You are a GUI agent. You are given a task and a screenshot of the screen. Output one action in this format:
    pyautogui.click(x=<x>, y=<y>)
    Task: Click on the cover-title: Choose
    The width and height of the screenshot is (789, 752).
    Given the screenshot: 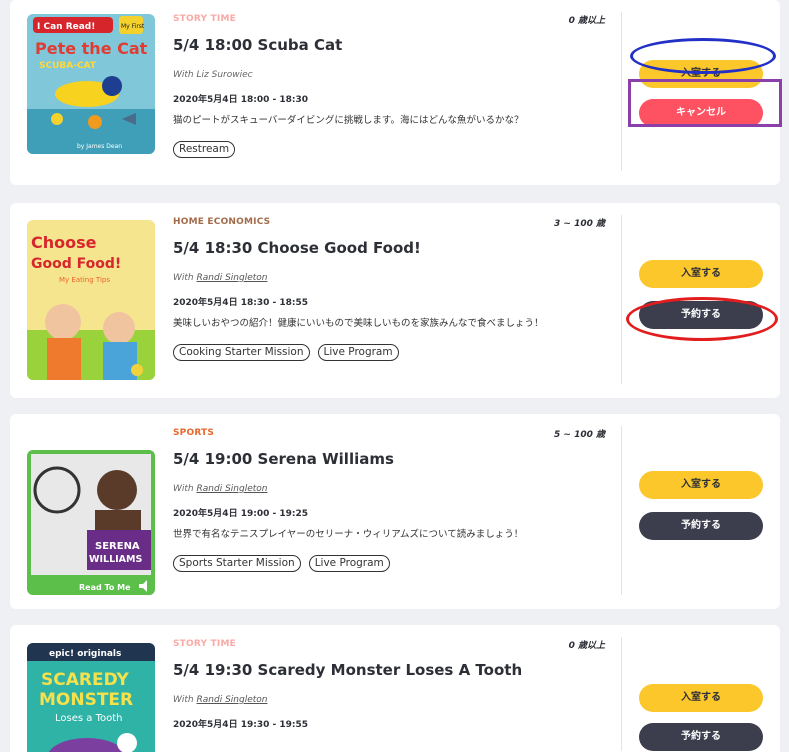 What is the action you would take?
    pyautogui.click(x=64, y=242)
    